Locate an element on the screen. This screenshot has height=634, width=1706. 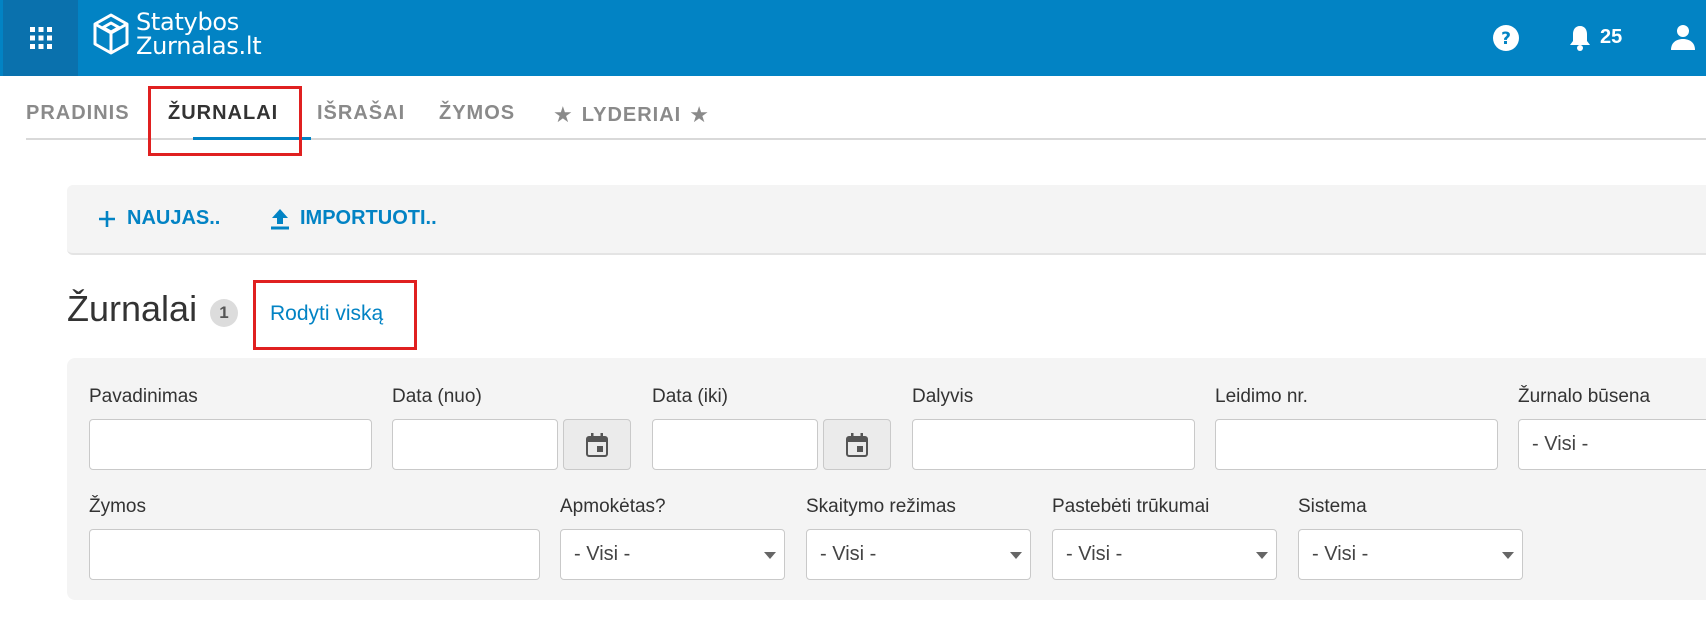
date-to-calendar-button is located at coordinates (857, 444).